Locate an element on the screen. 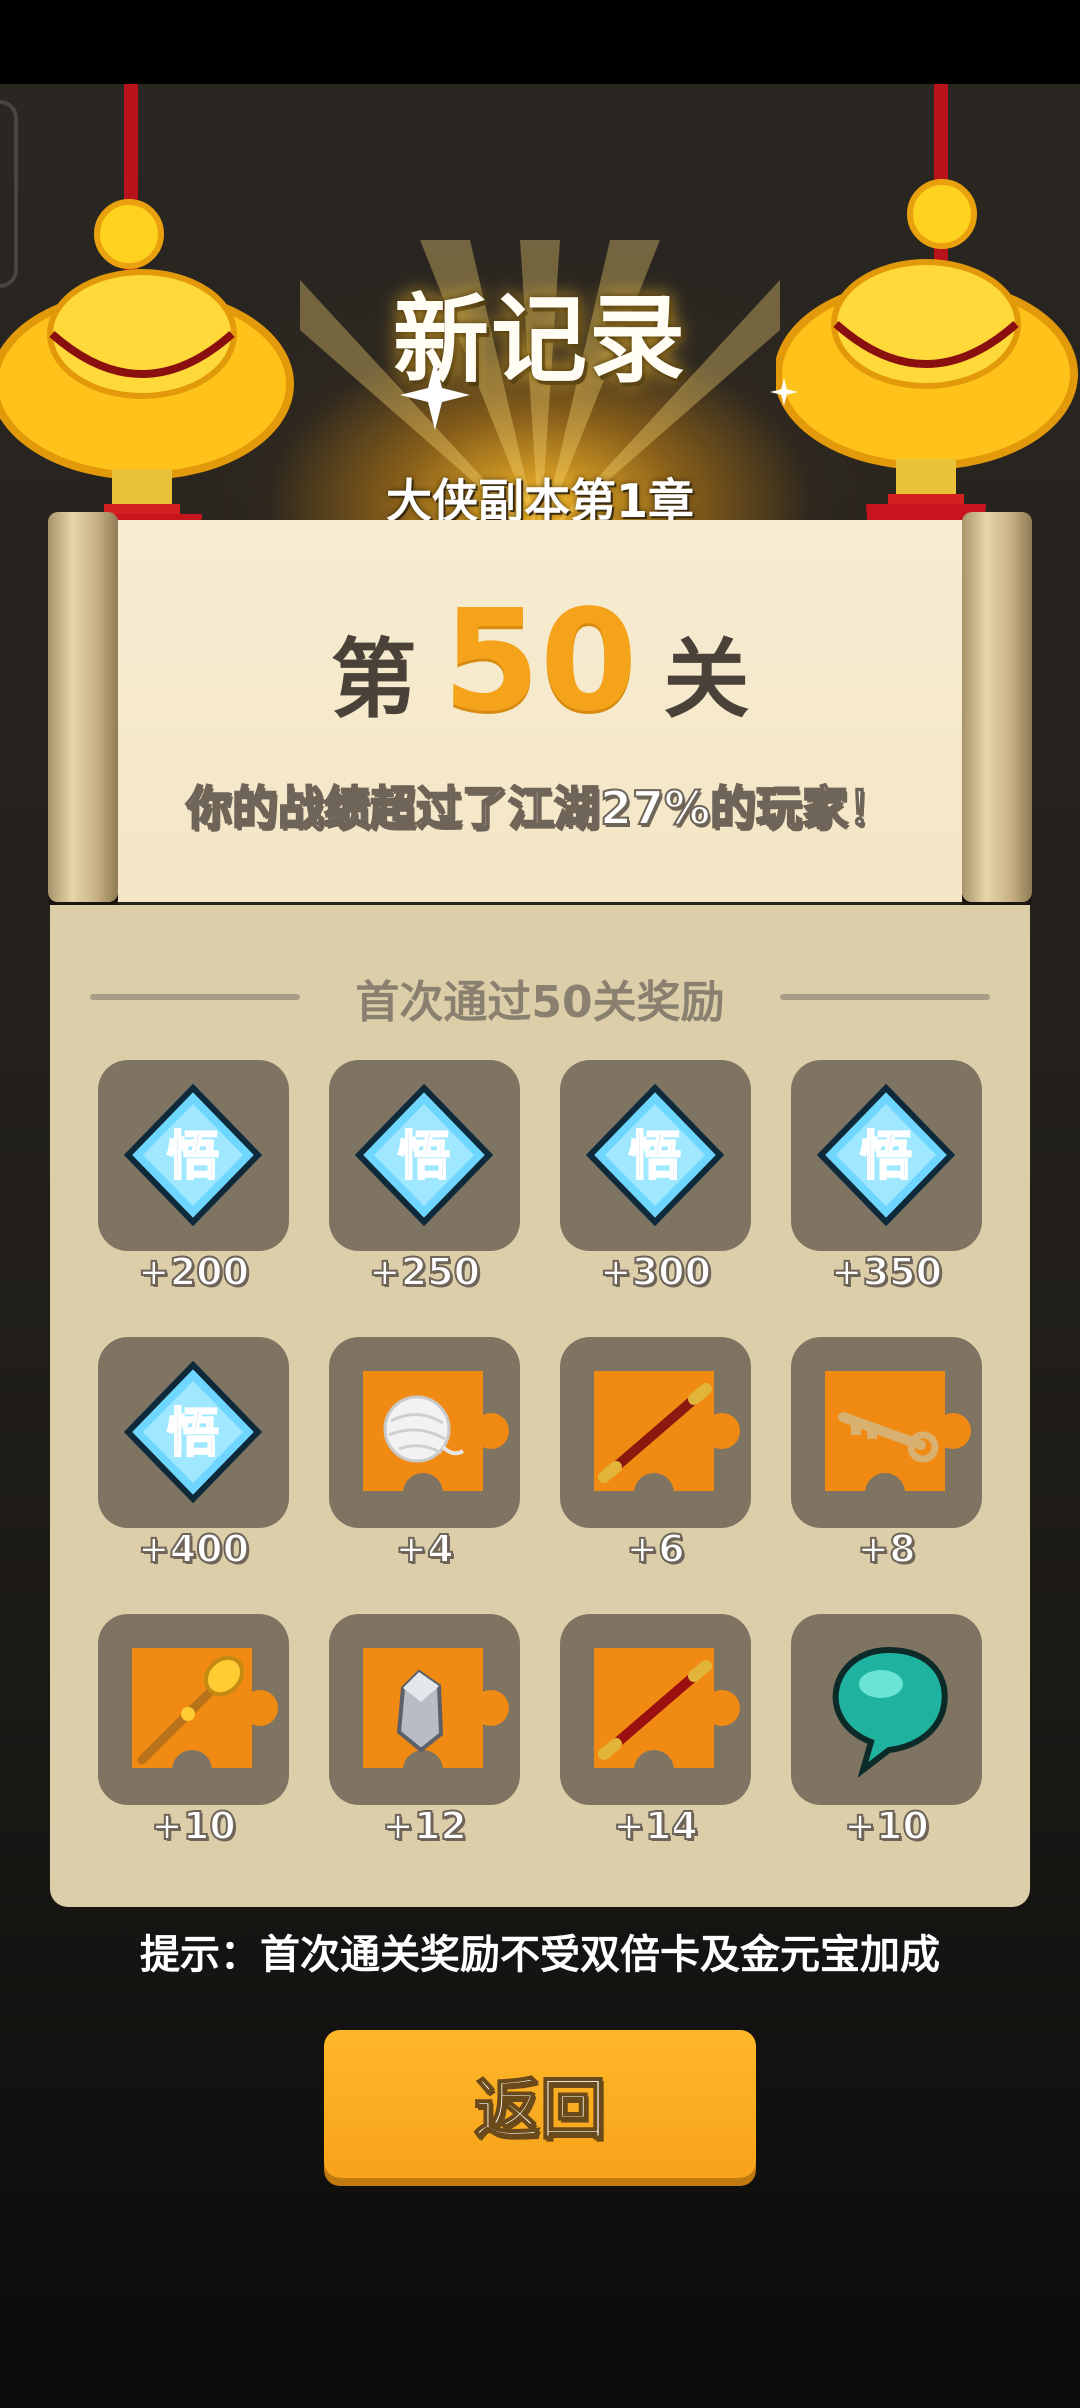 The image size is (1080, 2408). level-suffix: 关 is located at coordinates (706, 680).